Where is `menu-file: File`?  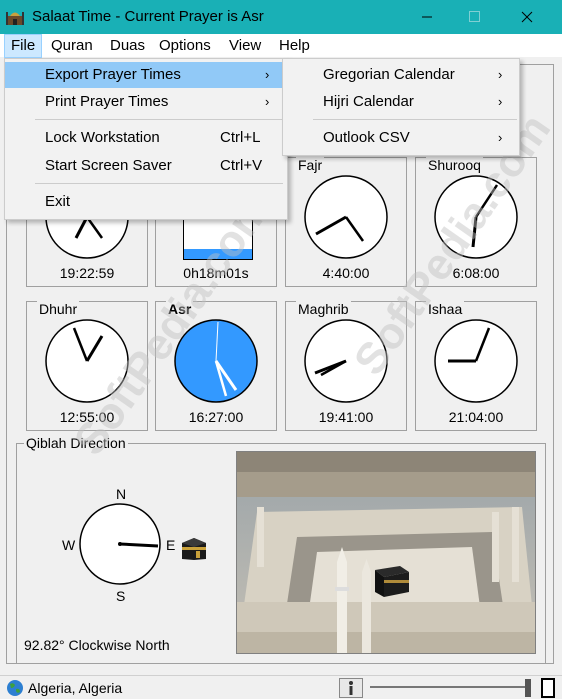
menu-file: File is located at coordinates (23, 46).